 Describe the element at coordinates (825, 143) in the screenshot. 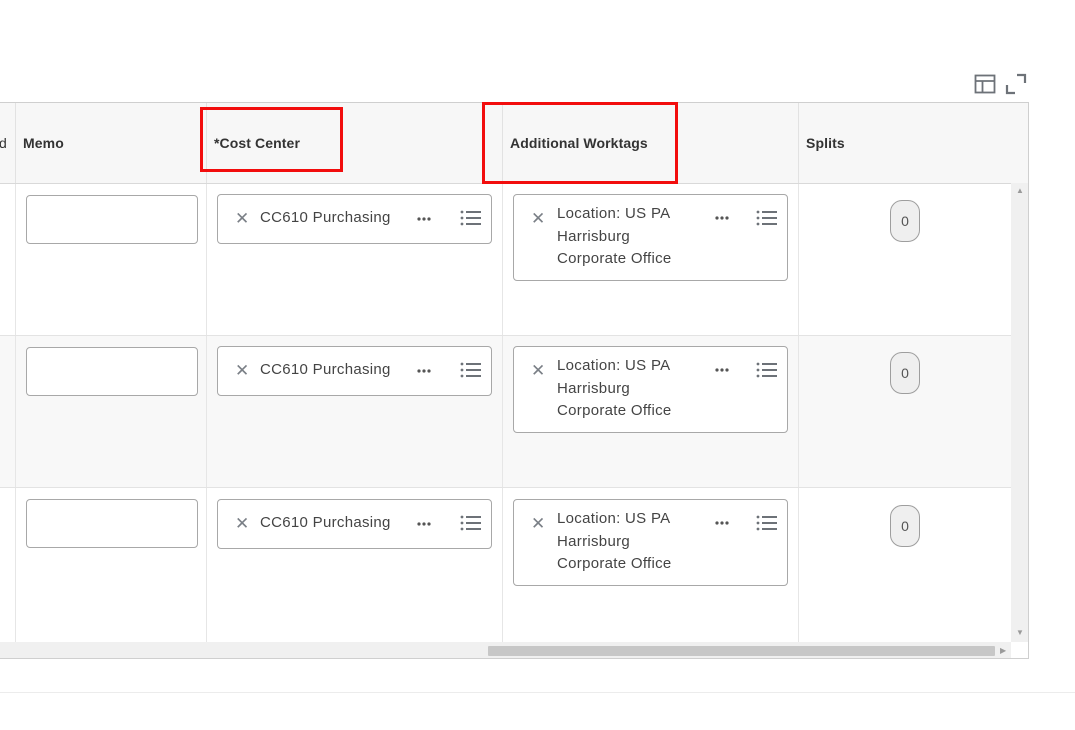

I see `column-header-splits-label: Splits` at that location.